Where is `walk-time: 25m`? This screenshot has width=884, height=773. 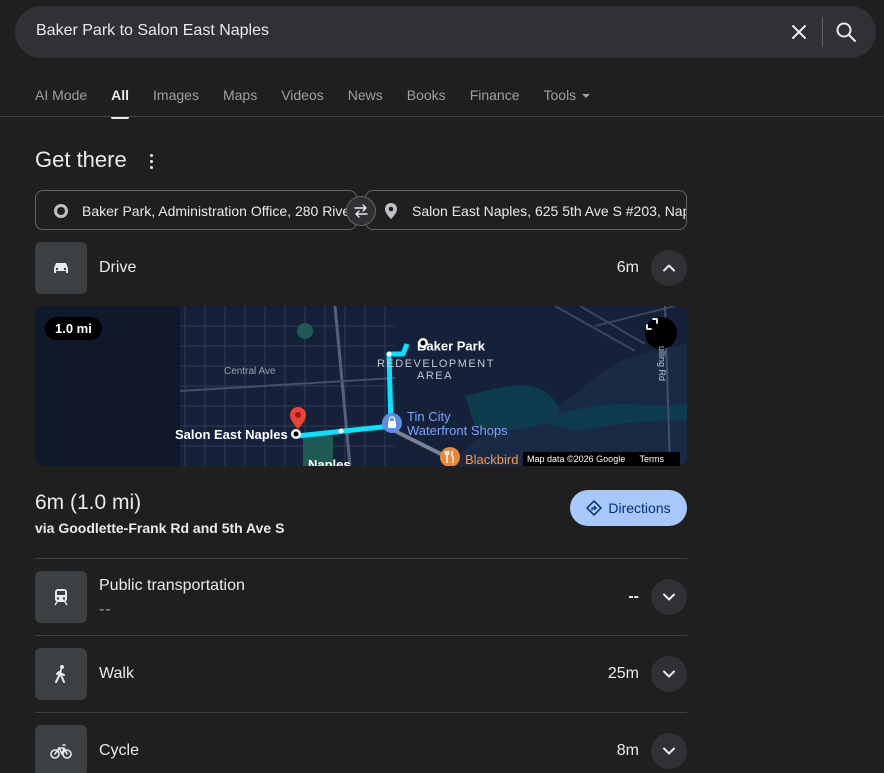
walk-time: 25m is located at coordinates (623, 673).